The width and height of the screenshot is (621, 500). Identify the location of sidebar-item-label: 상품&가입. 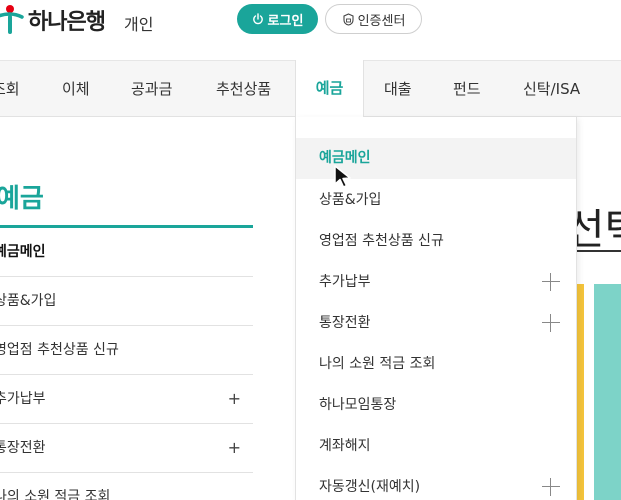
(28, 301).